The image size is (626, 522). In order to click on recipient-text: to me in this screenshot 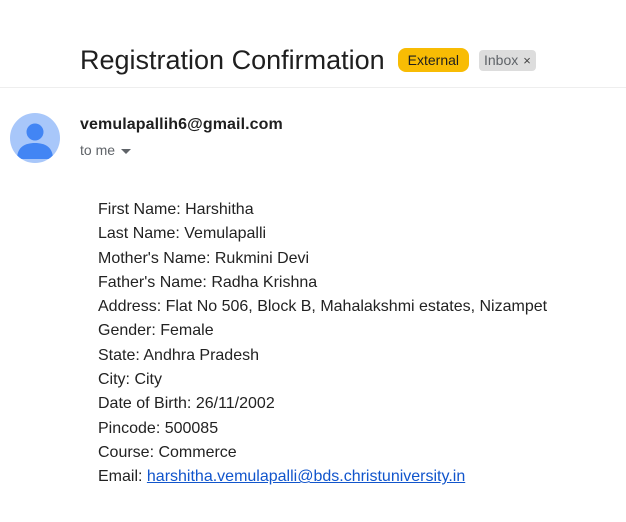, I will do `click(97, 150)`.